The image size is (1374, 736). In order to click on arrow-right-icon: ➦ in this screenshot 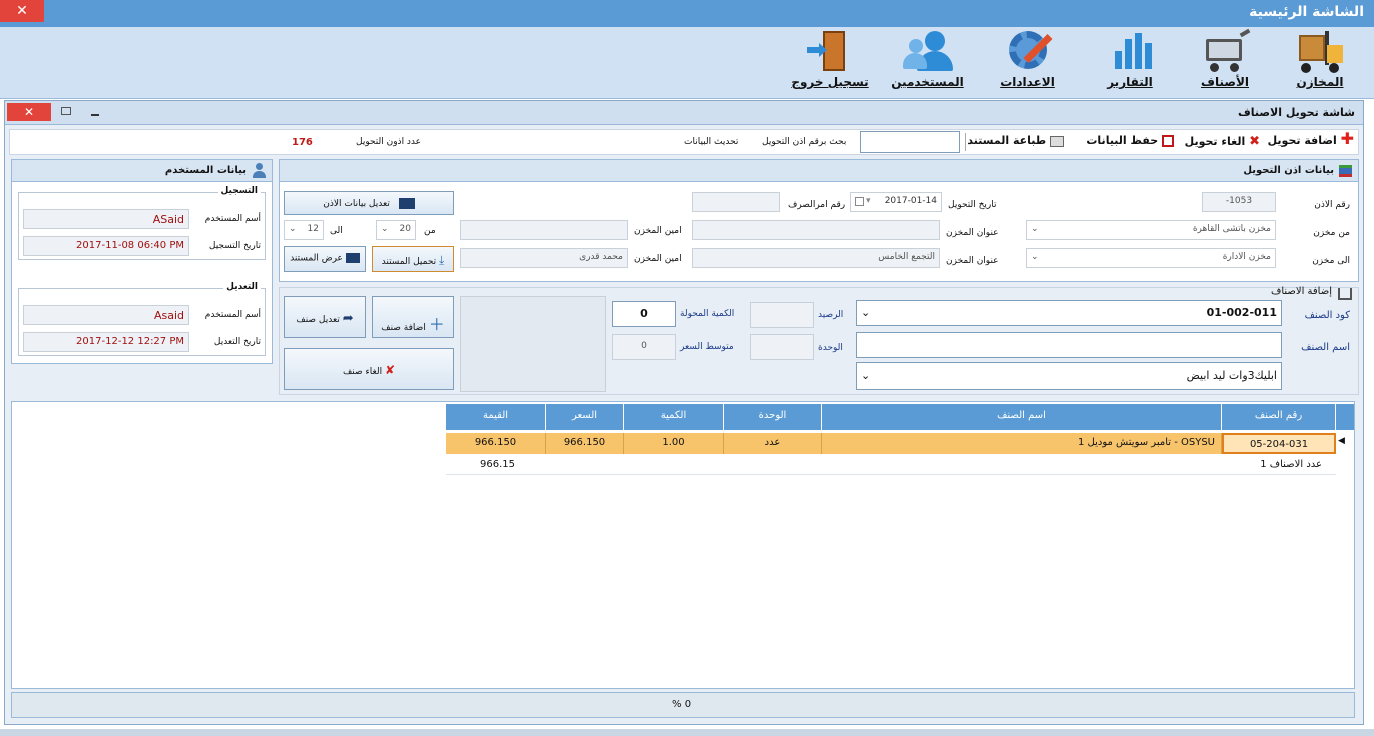, I will do `click(348, 318)`.